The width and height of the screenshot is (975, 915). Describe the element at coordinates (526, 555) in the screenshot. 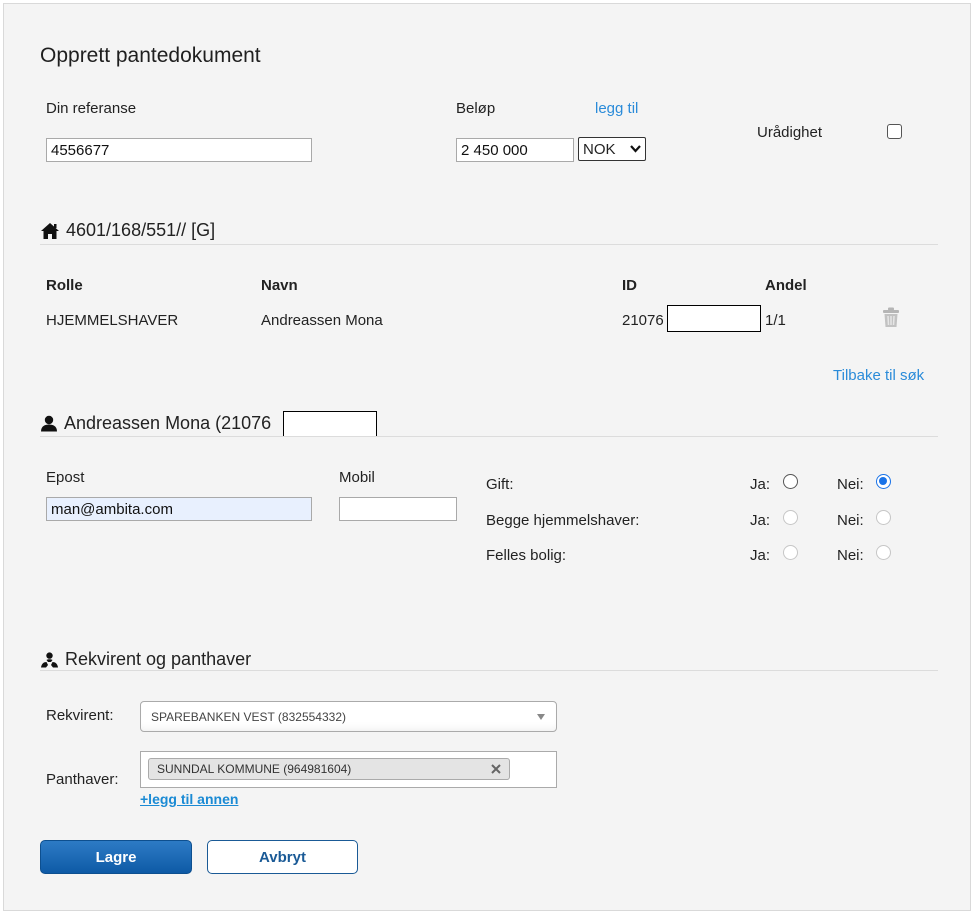

I see `question-shared-home-label: Felles bolig:` at that location.